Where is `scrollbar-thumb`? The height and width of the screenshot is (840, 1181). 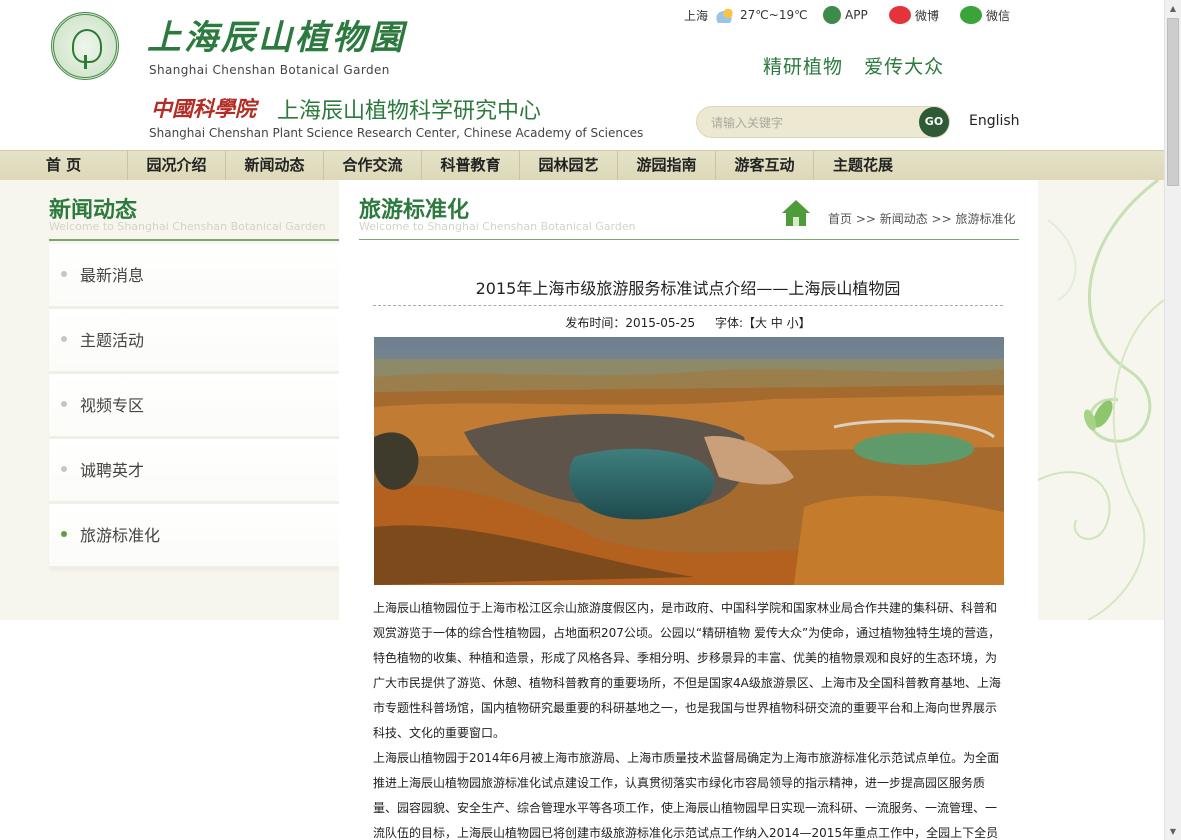
scrollbar-thumb is located at coordinates (1173, 102).